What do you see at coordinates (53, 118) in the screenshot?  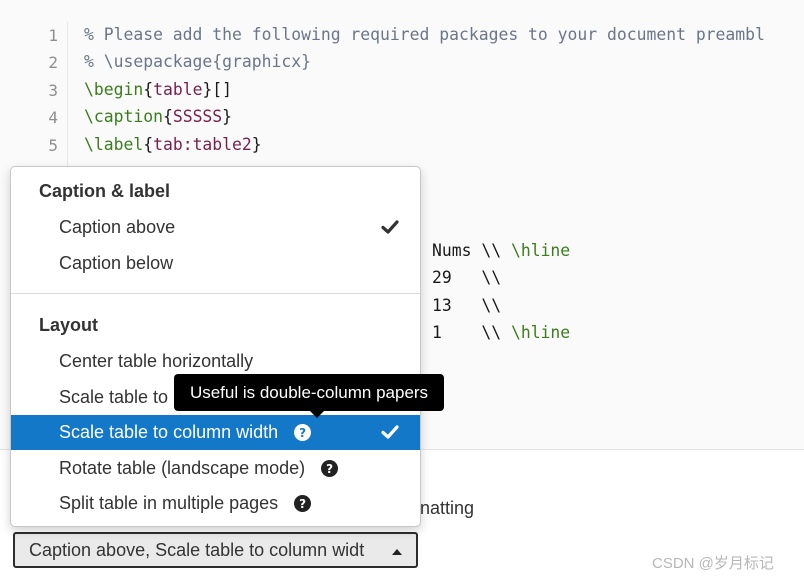 I see `line-number: 4` at bounding box center [53, 118].